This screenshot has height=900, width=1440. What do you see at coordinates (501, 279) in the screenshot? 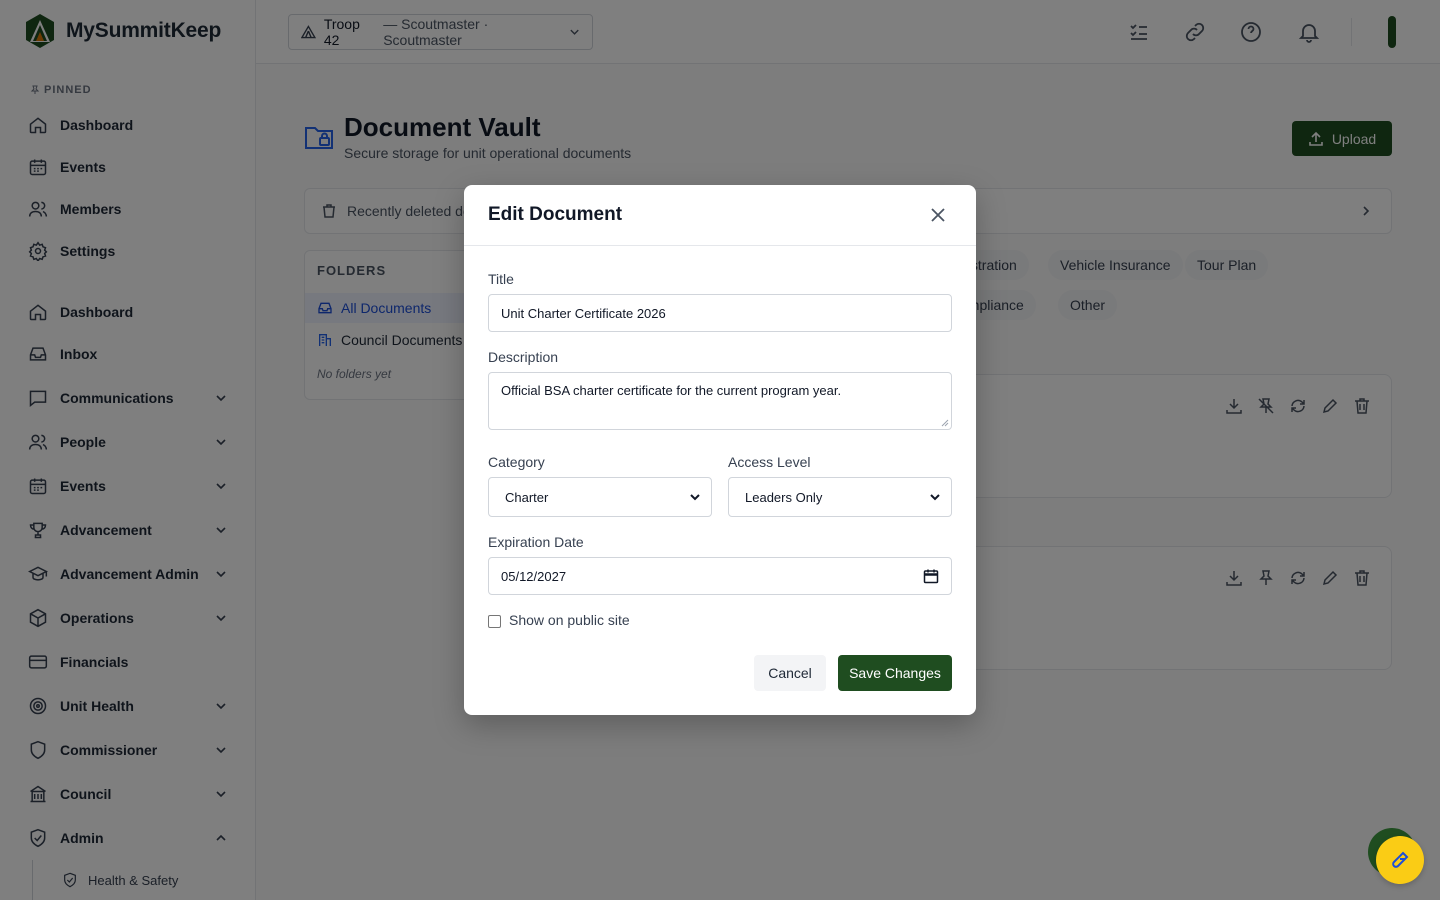
I see `title-label: Title` at bounding box center [501, 279].